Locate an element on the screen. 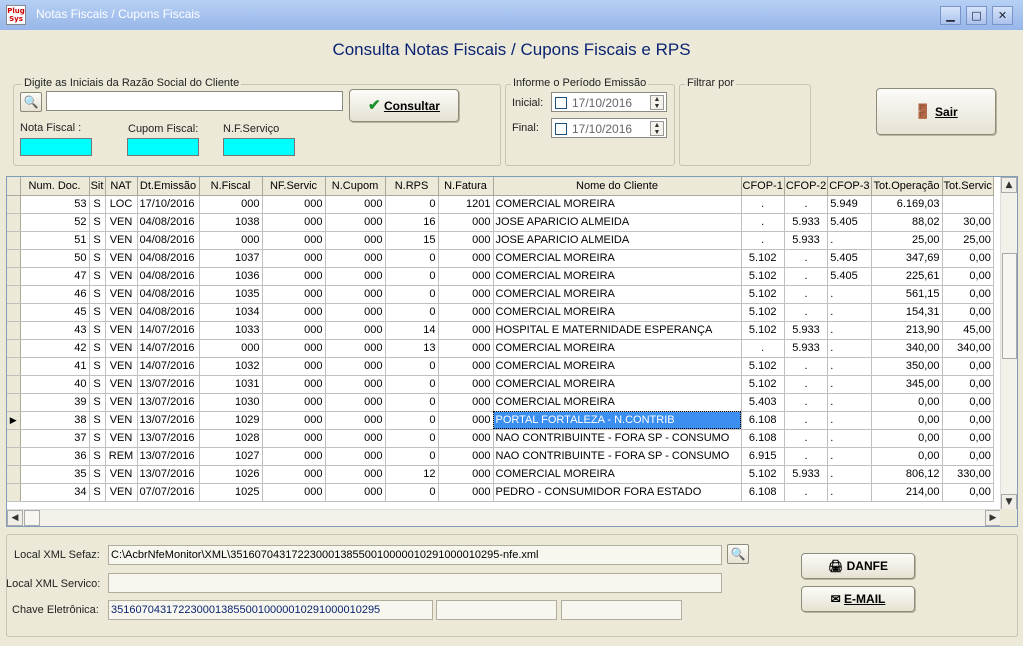 This screenshot has height=646, width=1023. table-cell: 43 is located at coordinates (55, 330).